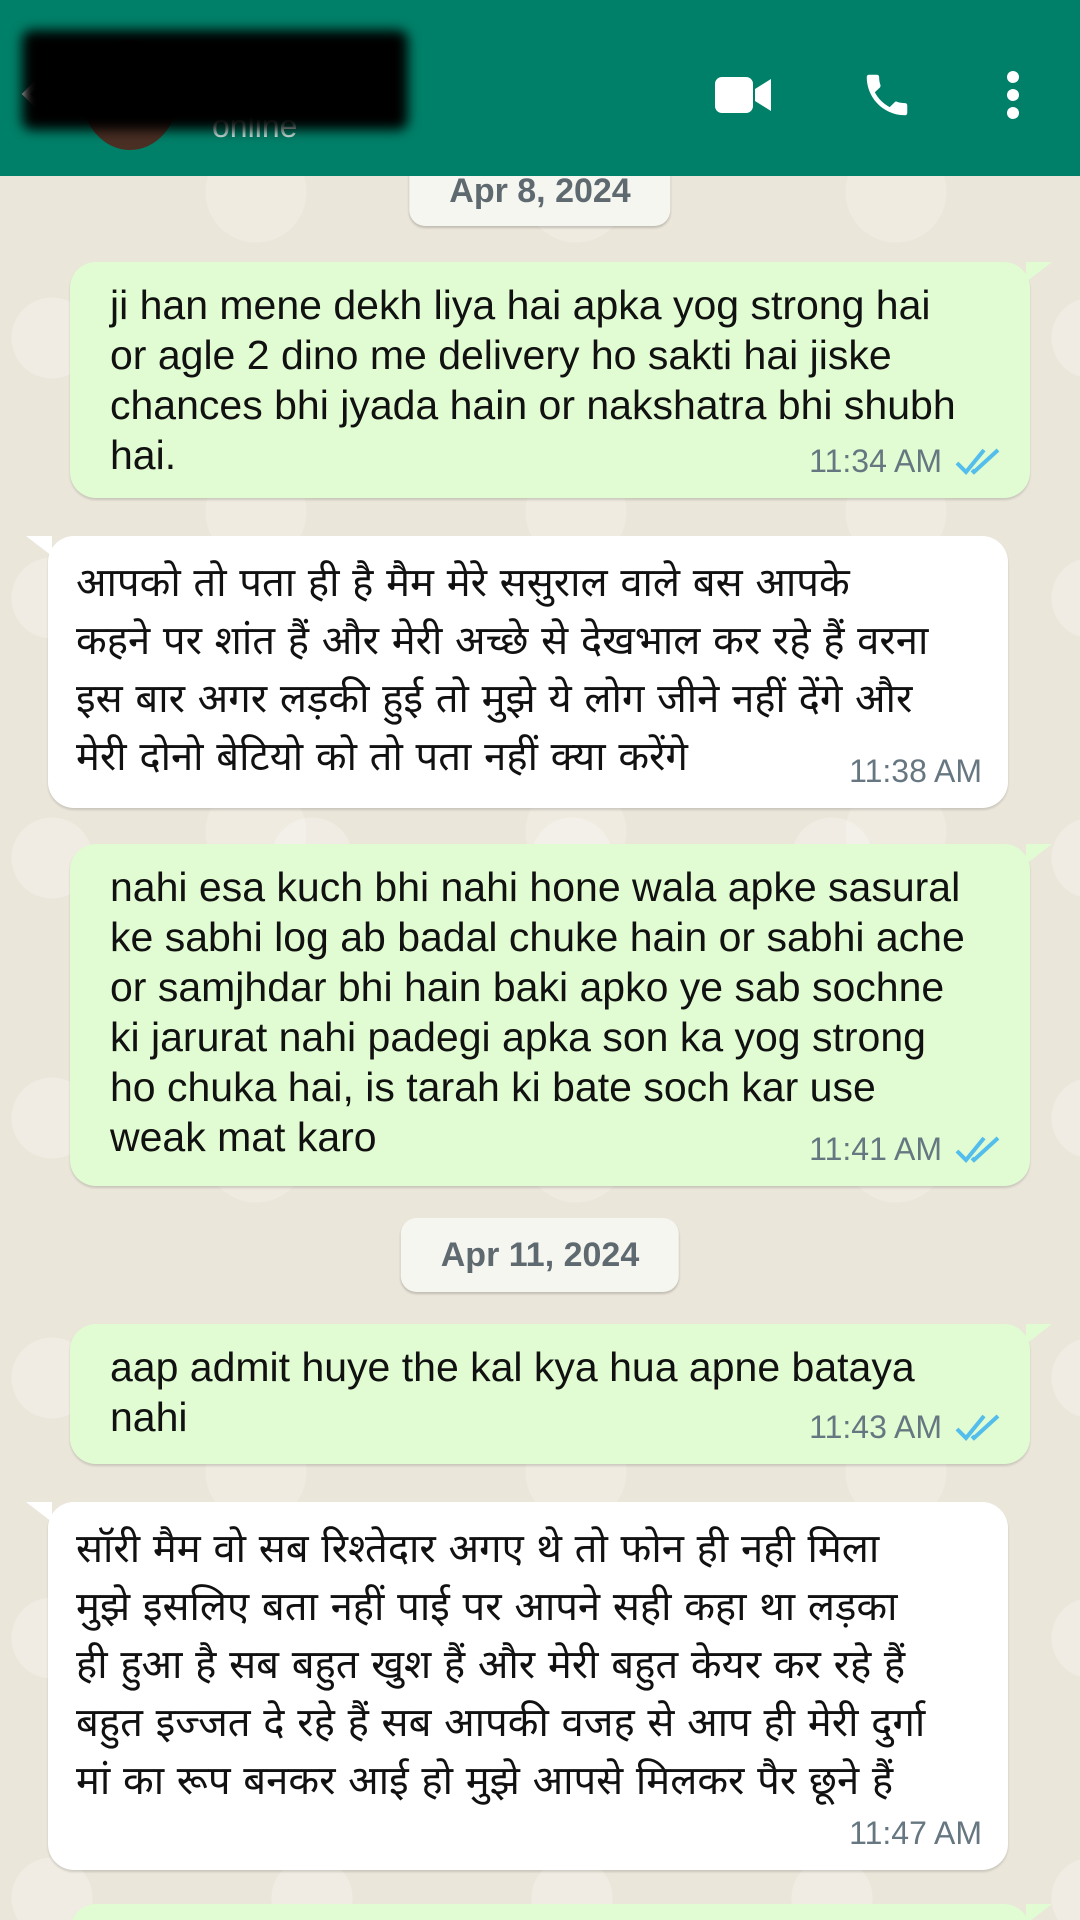 The height and width of the screenshot is (1920, 1080). I want to click on message-time: 11:43 AM, so click(875, 1427).